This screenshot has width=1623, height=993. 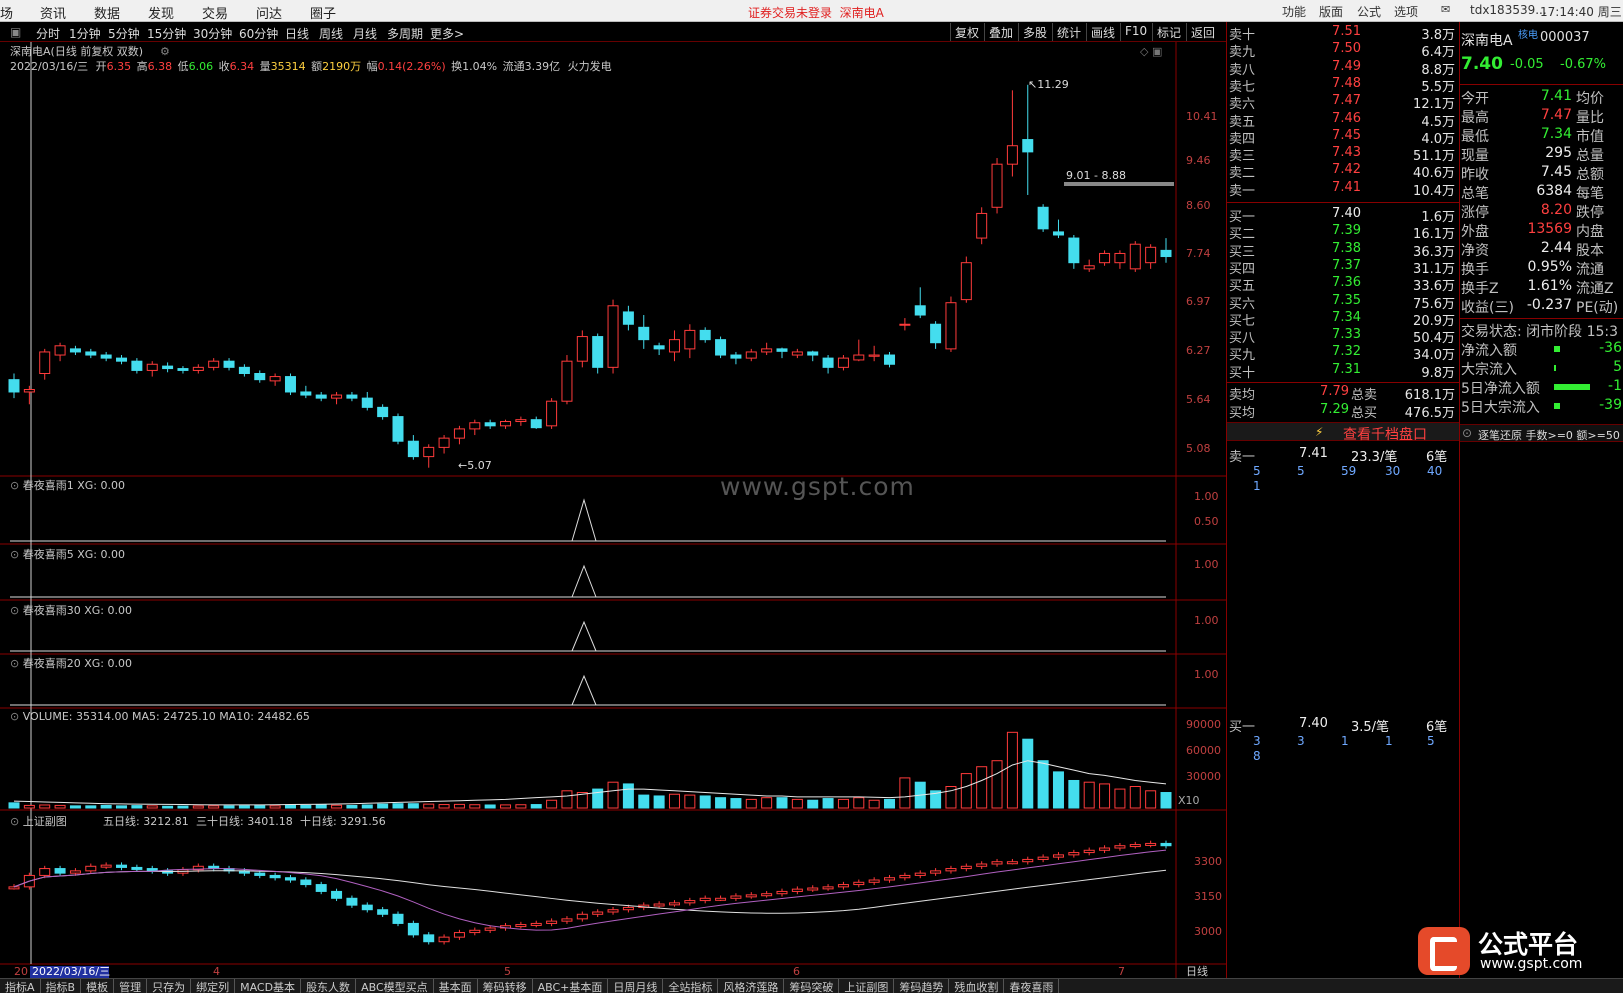 I want to click on period-tab-60min: 60分钟, so click(x=258, y=33).